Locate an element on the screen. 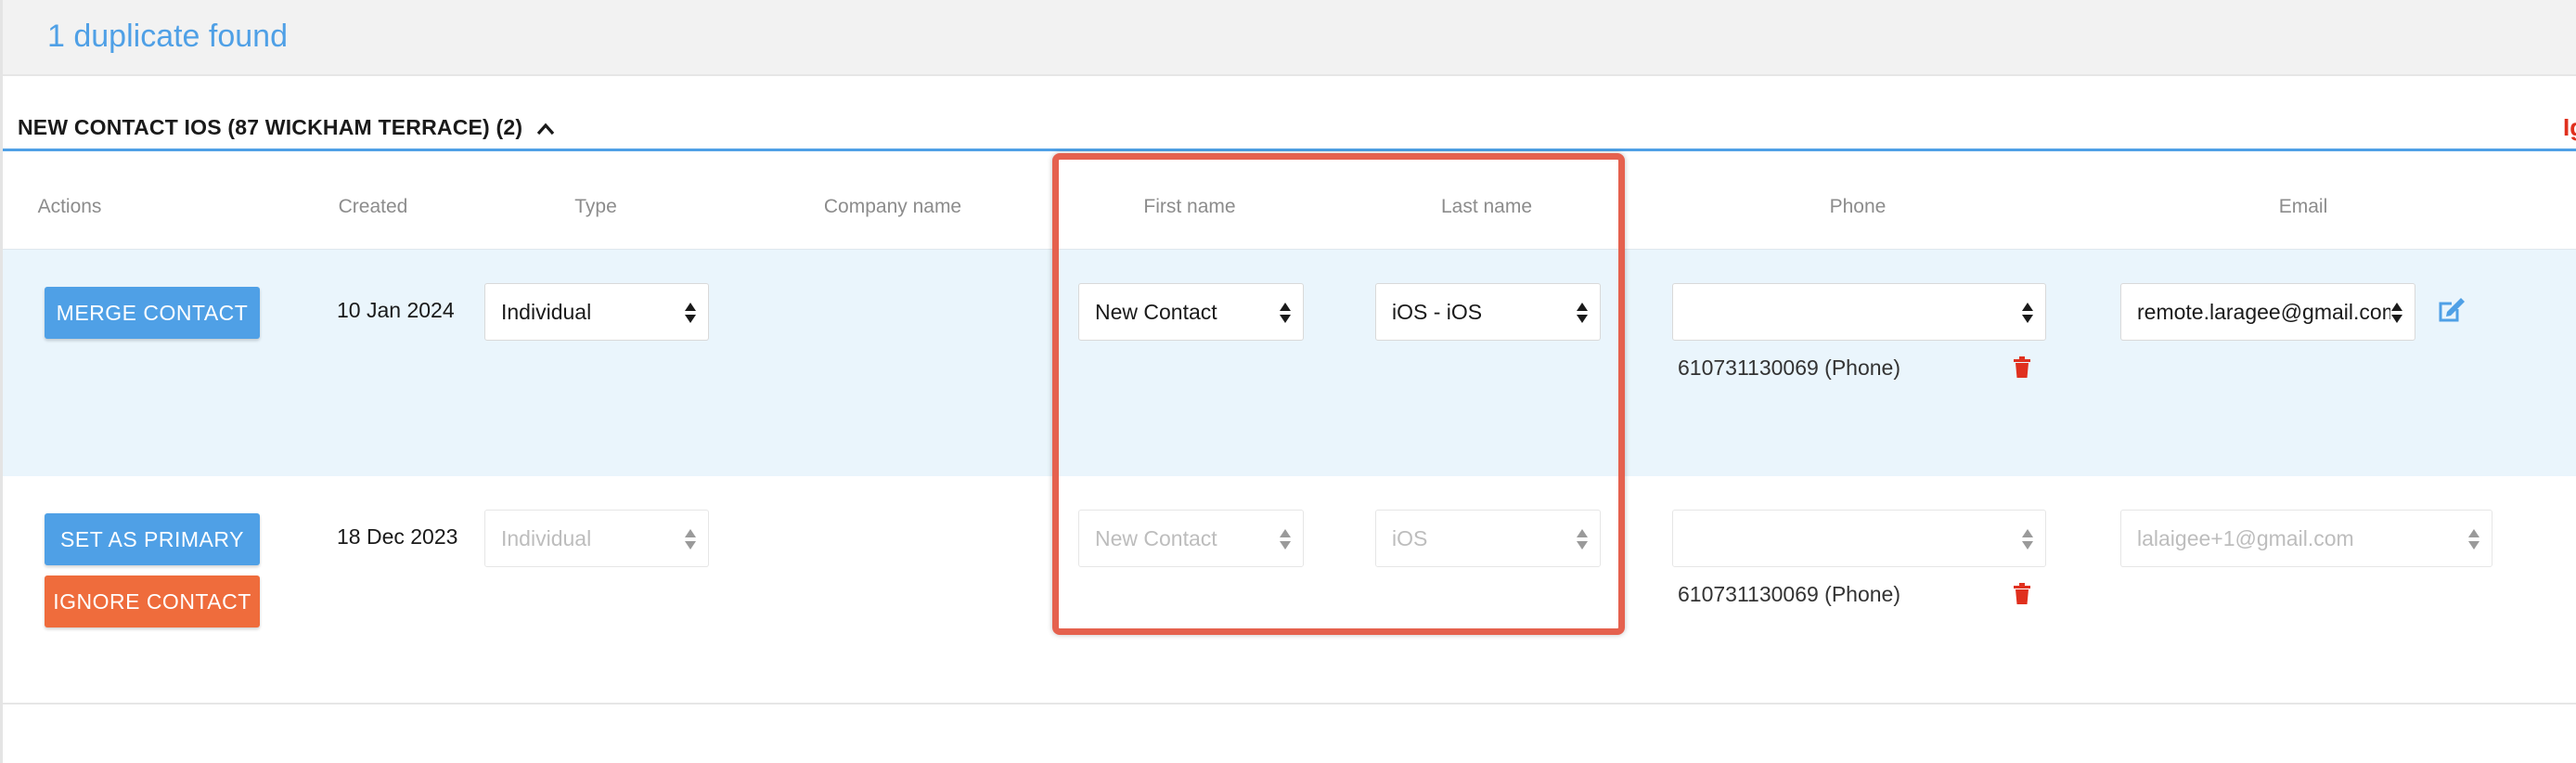 Image resolution: width=2576 pixels, height=763 pixels. column-header-company: Company name is located at coordinates (892, 207).